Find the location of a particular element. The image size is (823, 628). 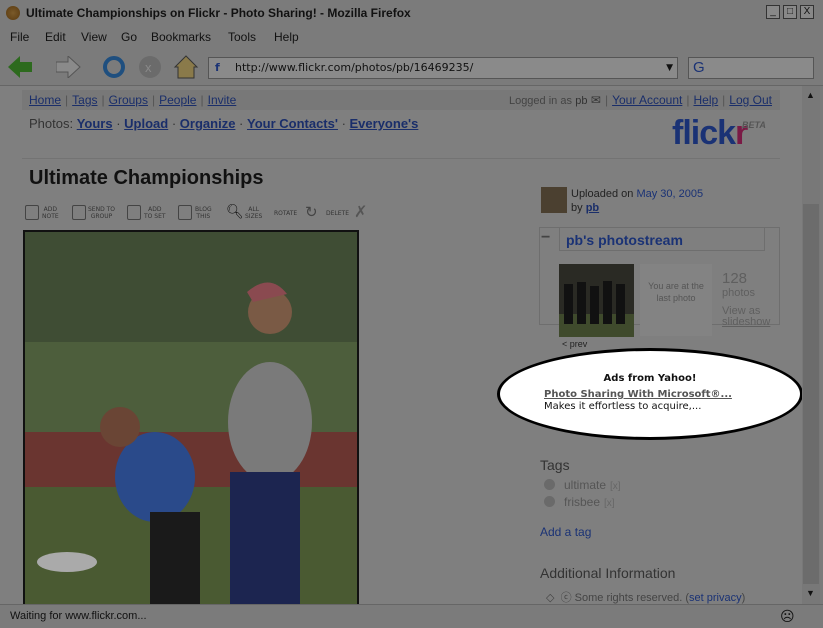

tags-heading: Tags is located at coordinates (555, 465).